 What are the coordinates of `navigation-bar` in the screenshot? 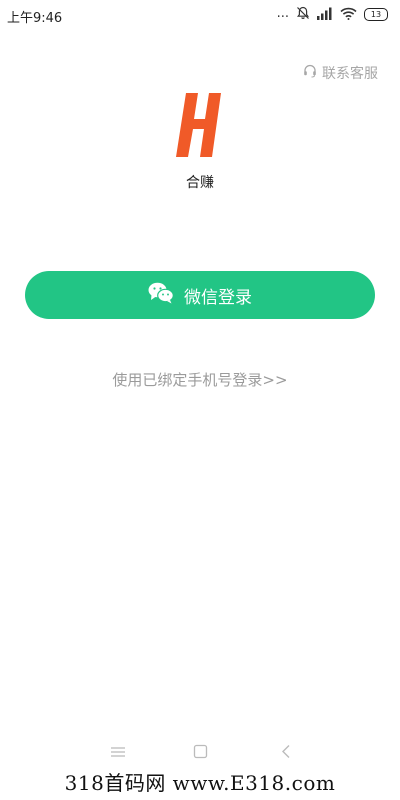 It's located at (200, 770).